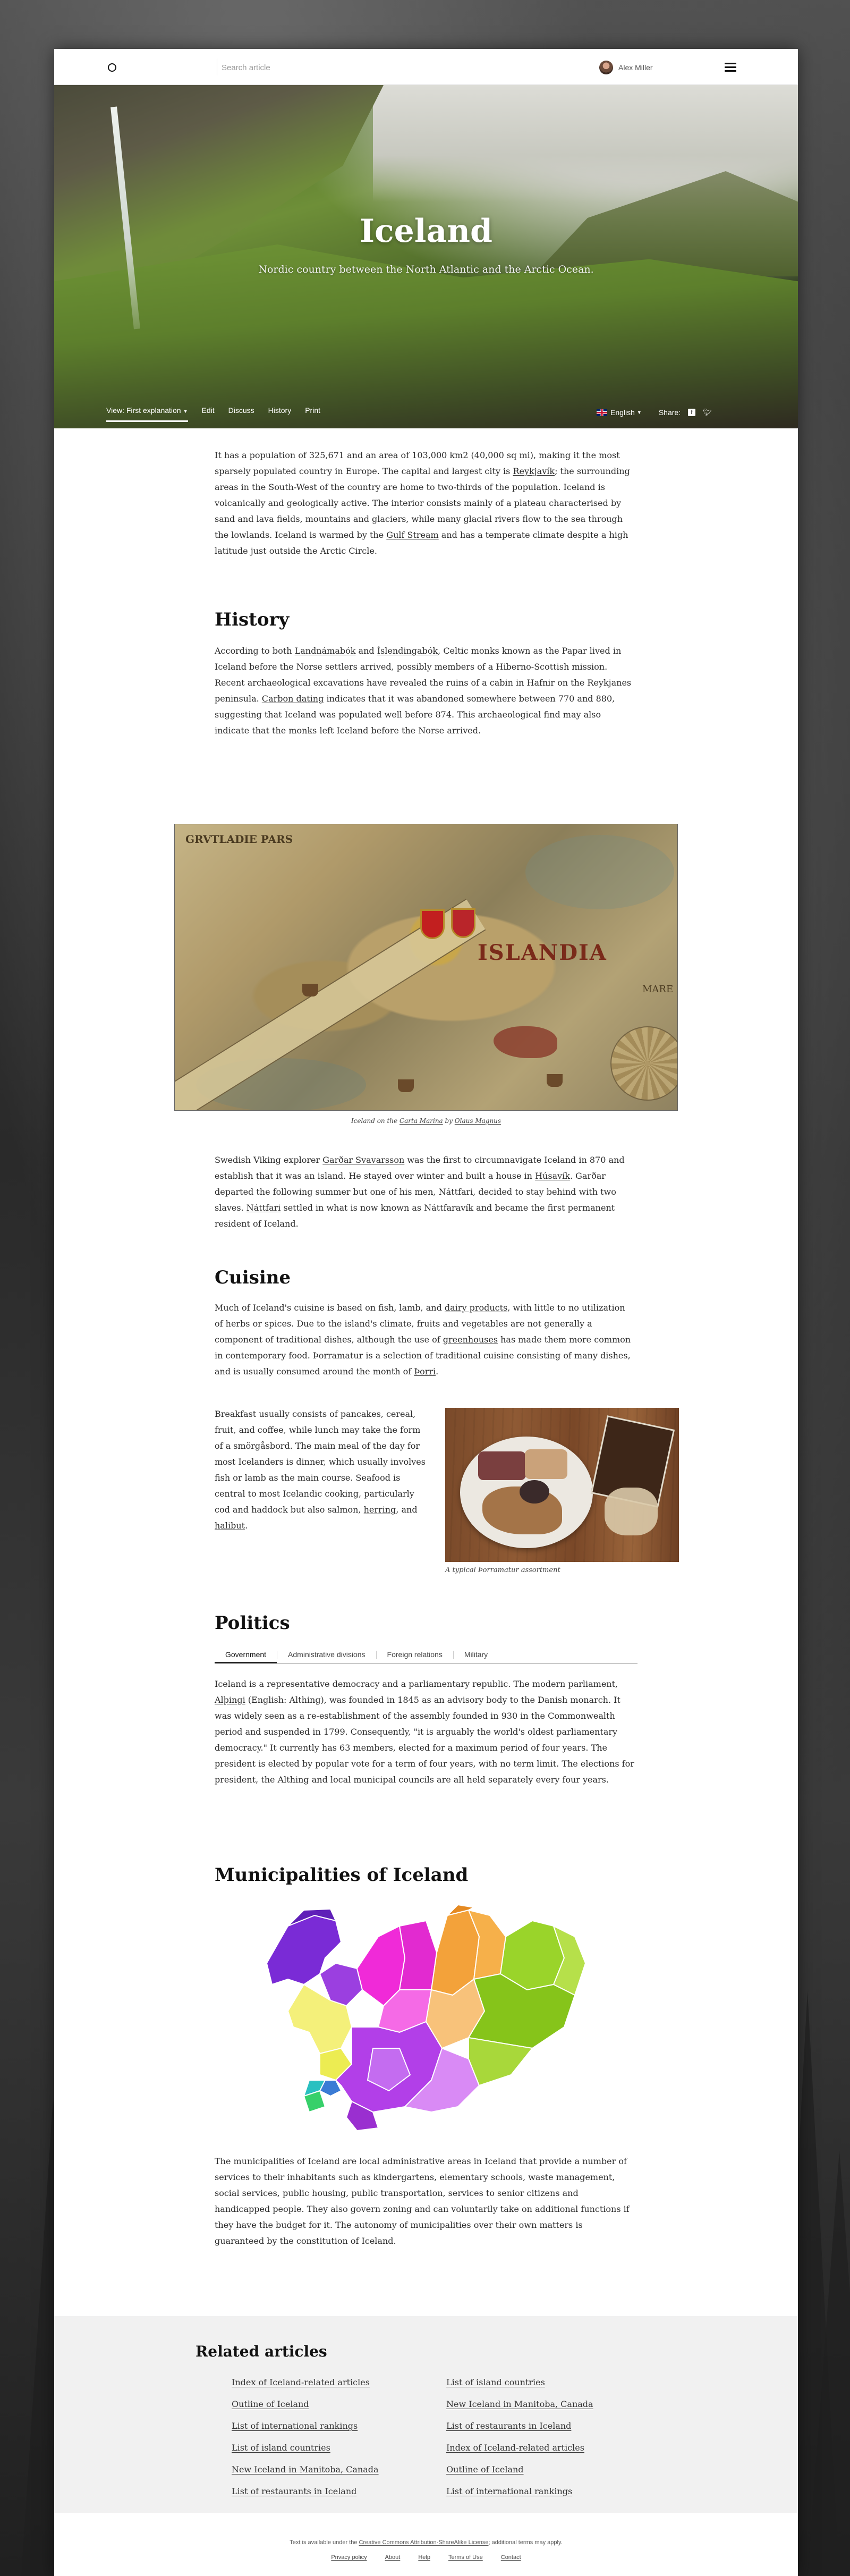 This screenshot has height=2576, width=850. Describe the element at coordinates (534, 471) in the screenshot. I see `link-reykjavik: Reykjavík` at that location.